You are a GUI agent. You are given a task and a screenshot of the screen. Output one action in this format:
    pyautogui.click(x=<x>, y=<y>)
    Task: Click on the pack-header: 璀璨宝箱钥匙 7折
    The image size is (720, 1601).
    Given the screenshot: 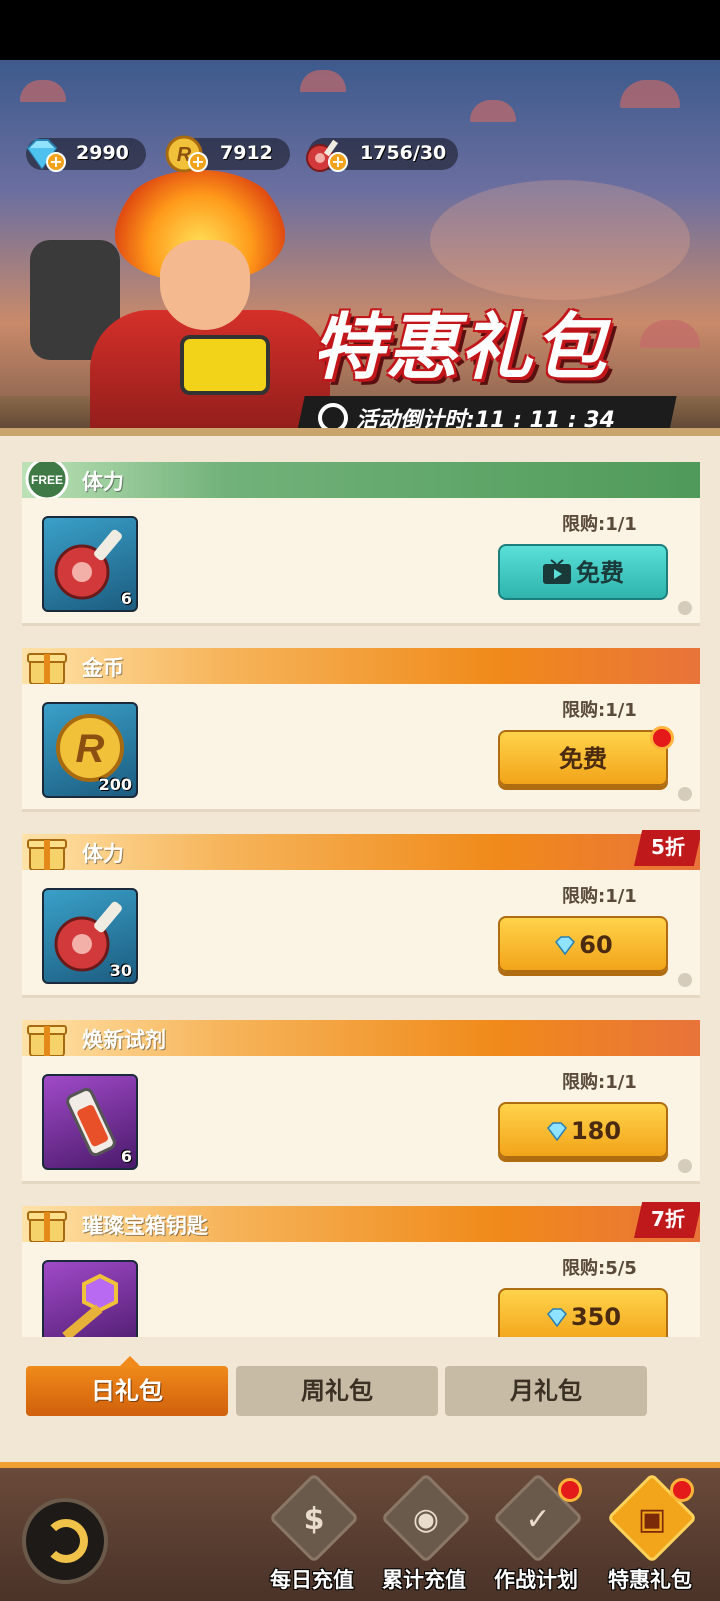 What is the action you would take?
    pyautogui.click(x=361, y=1222)
    